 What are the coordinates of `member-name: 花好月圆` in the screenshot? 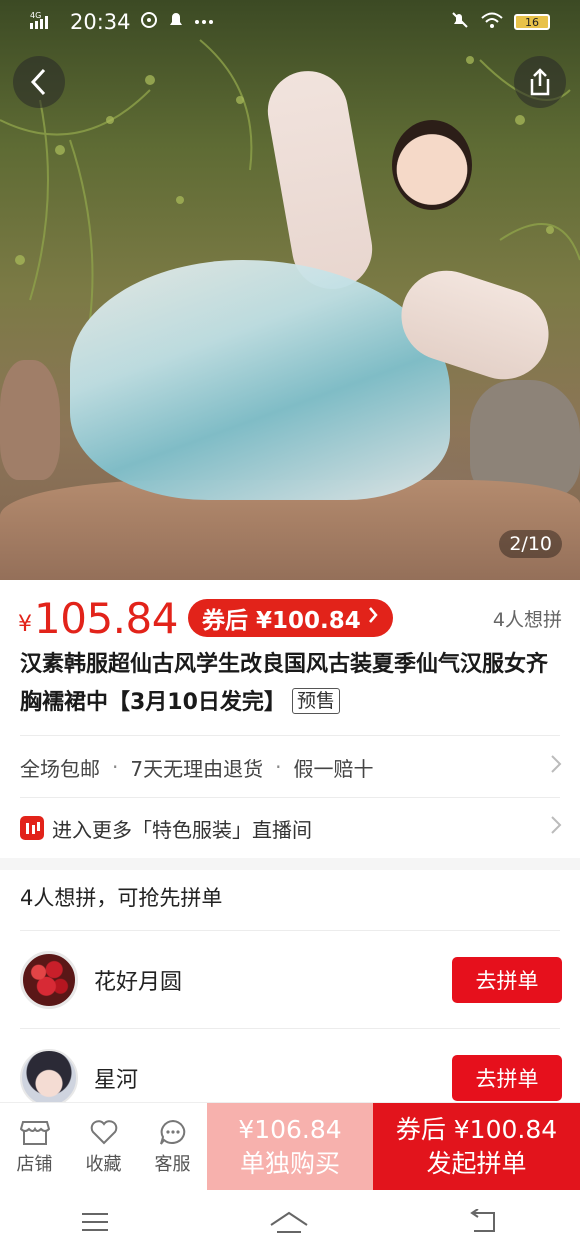 It's located at (138, 982).